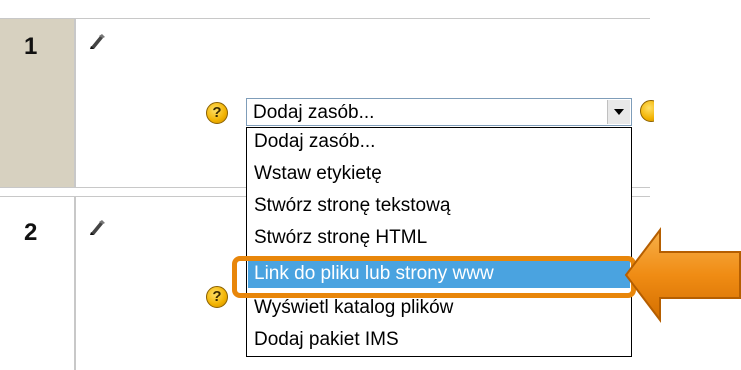  I want to click on dropdown-option-text-page: Stwórz stronę tekstową, so click(439, 206).